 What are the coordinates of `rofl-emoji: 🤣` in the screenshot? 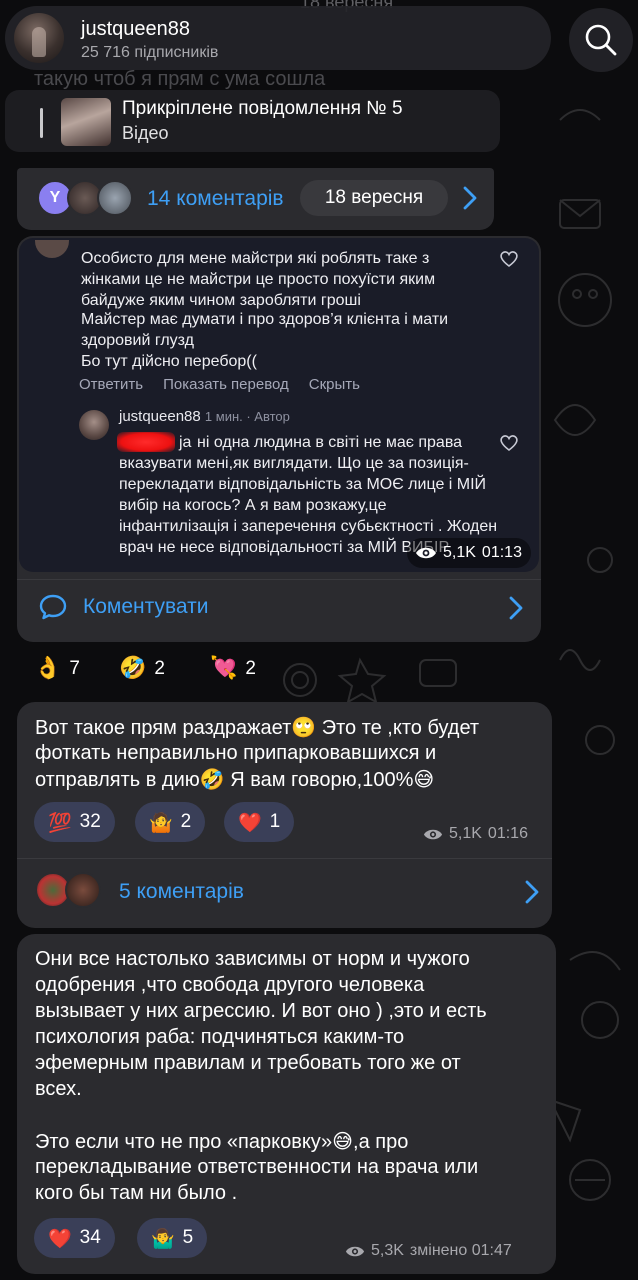 It's located at (212, 779).